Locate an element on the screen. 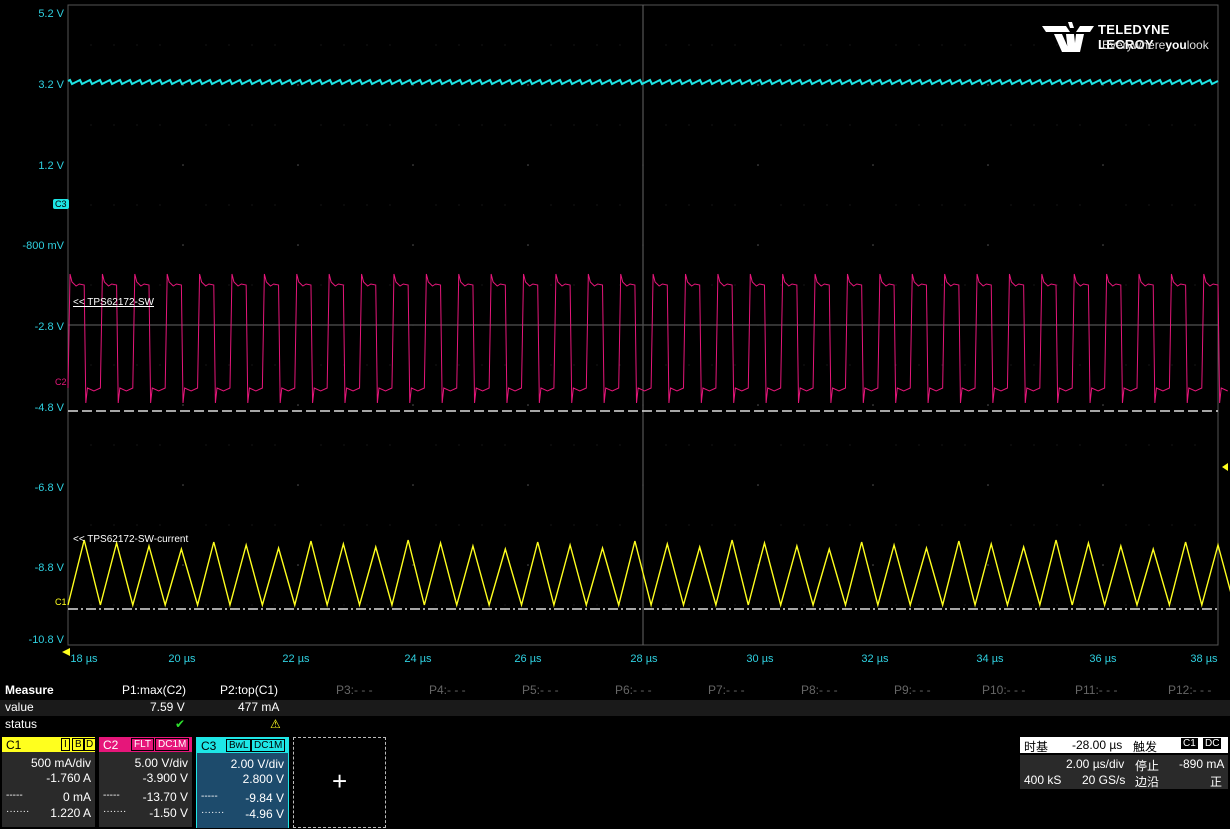 The width and height of the screenshot is (1230, 829). brand-logo: TELEDYNE LECROY Everywhereyoulook is located at coordinates (1132, 38).